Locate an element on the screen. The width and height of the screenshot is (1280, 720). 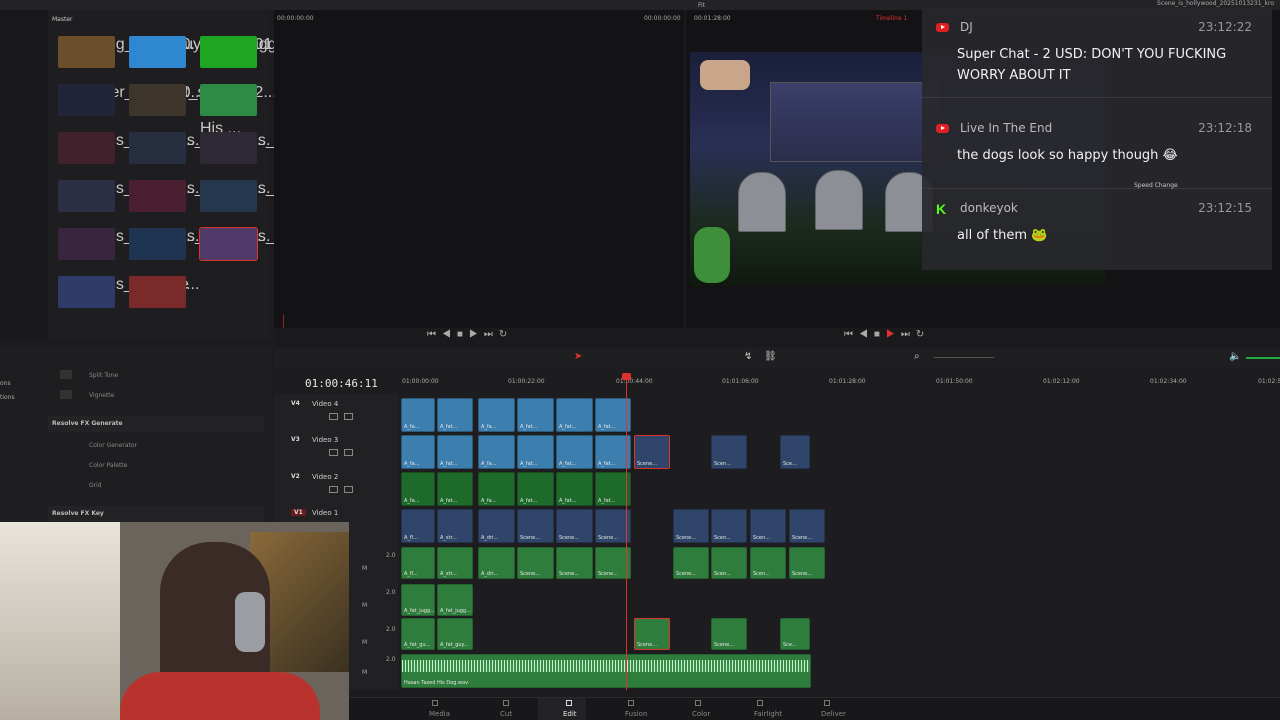
audio-clip: Hasan Tazed His Dog.wav is located at coordinates (606, 671).